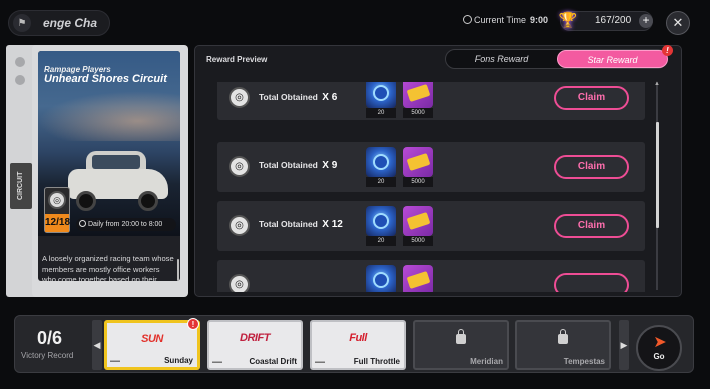  What do you see at coordinates (21, 186) in the screenshot?
I see `circuit-label: CIRCUIT` at bounding box center [21, 186].